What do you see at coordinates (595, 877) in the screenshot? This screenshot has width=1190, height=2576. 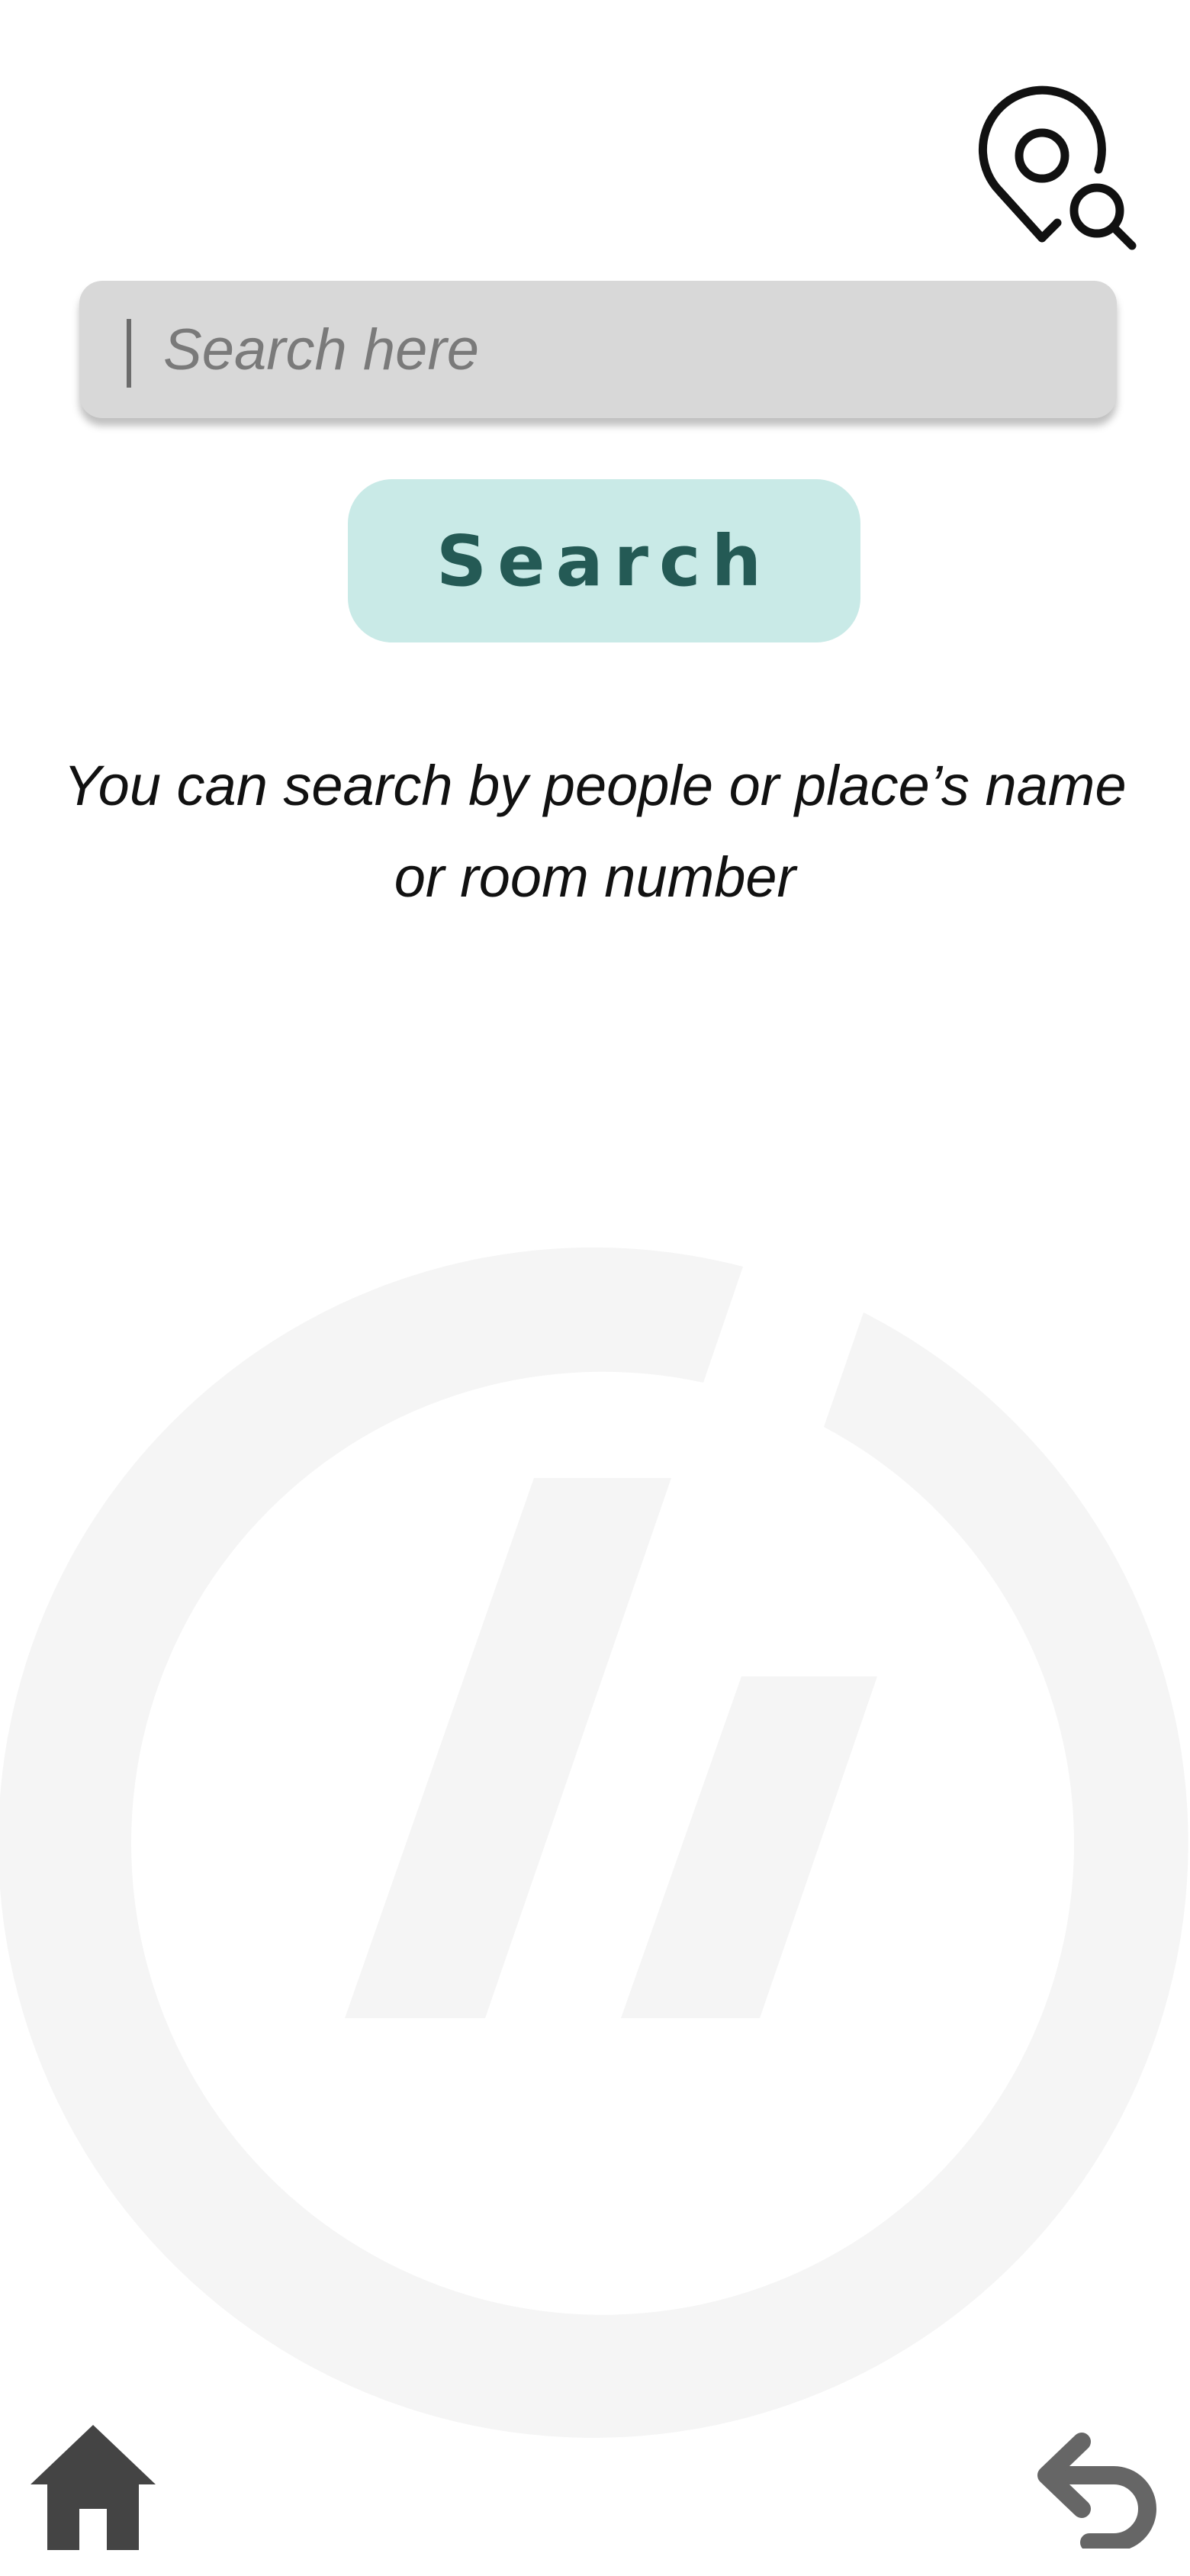 I see `search-hint-line-2: or room number` at bounding box center [595, 877].